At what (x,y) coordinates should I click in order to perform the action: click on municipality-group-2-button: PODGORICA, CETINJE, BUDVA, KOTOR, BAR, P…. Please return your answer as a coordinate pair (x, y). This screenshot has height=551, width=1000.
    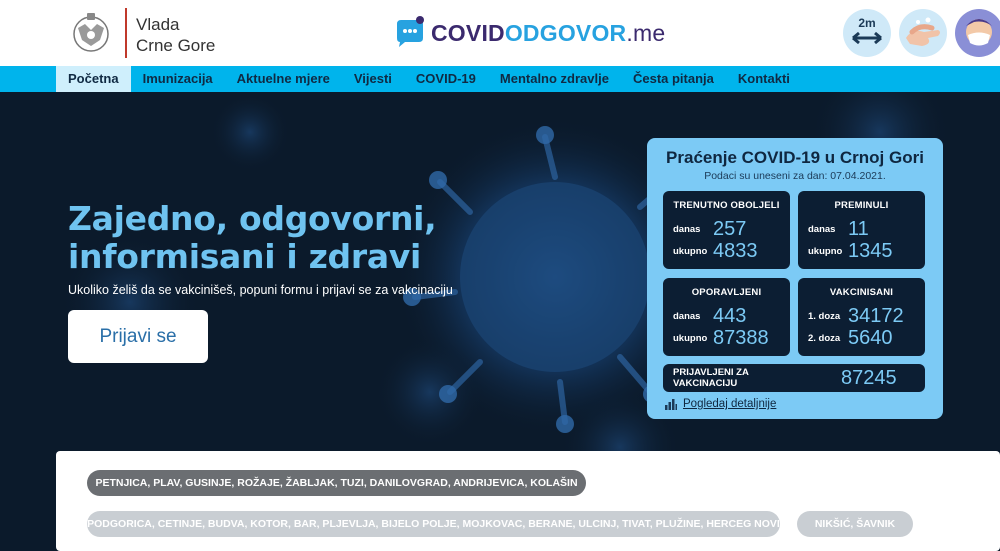
    Looking at the image, I should click on (433, 524).